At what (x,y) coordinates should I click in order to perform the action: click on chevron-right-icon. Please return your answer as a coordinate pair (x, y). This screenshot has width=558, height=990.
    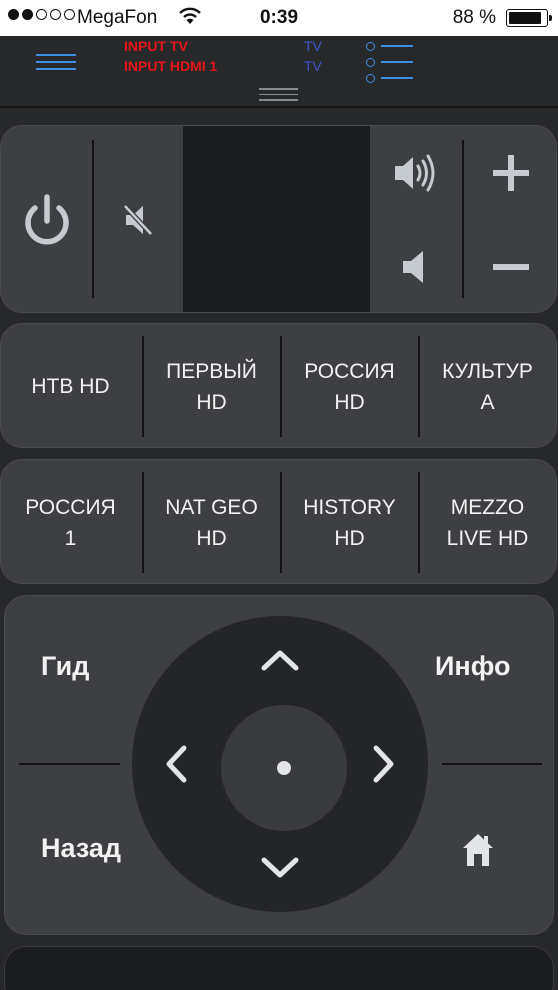
    Looking at the image, I should click on (383, 764).